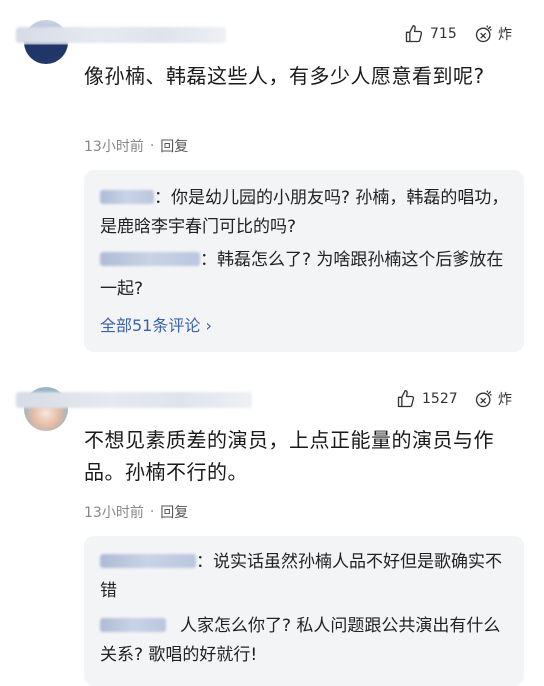 This screenshot has width=544, height=686. Describe the element at coordinates (443, 34) in the screenshot. I see `like-count: 715` at that location.